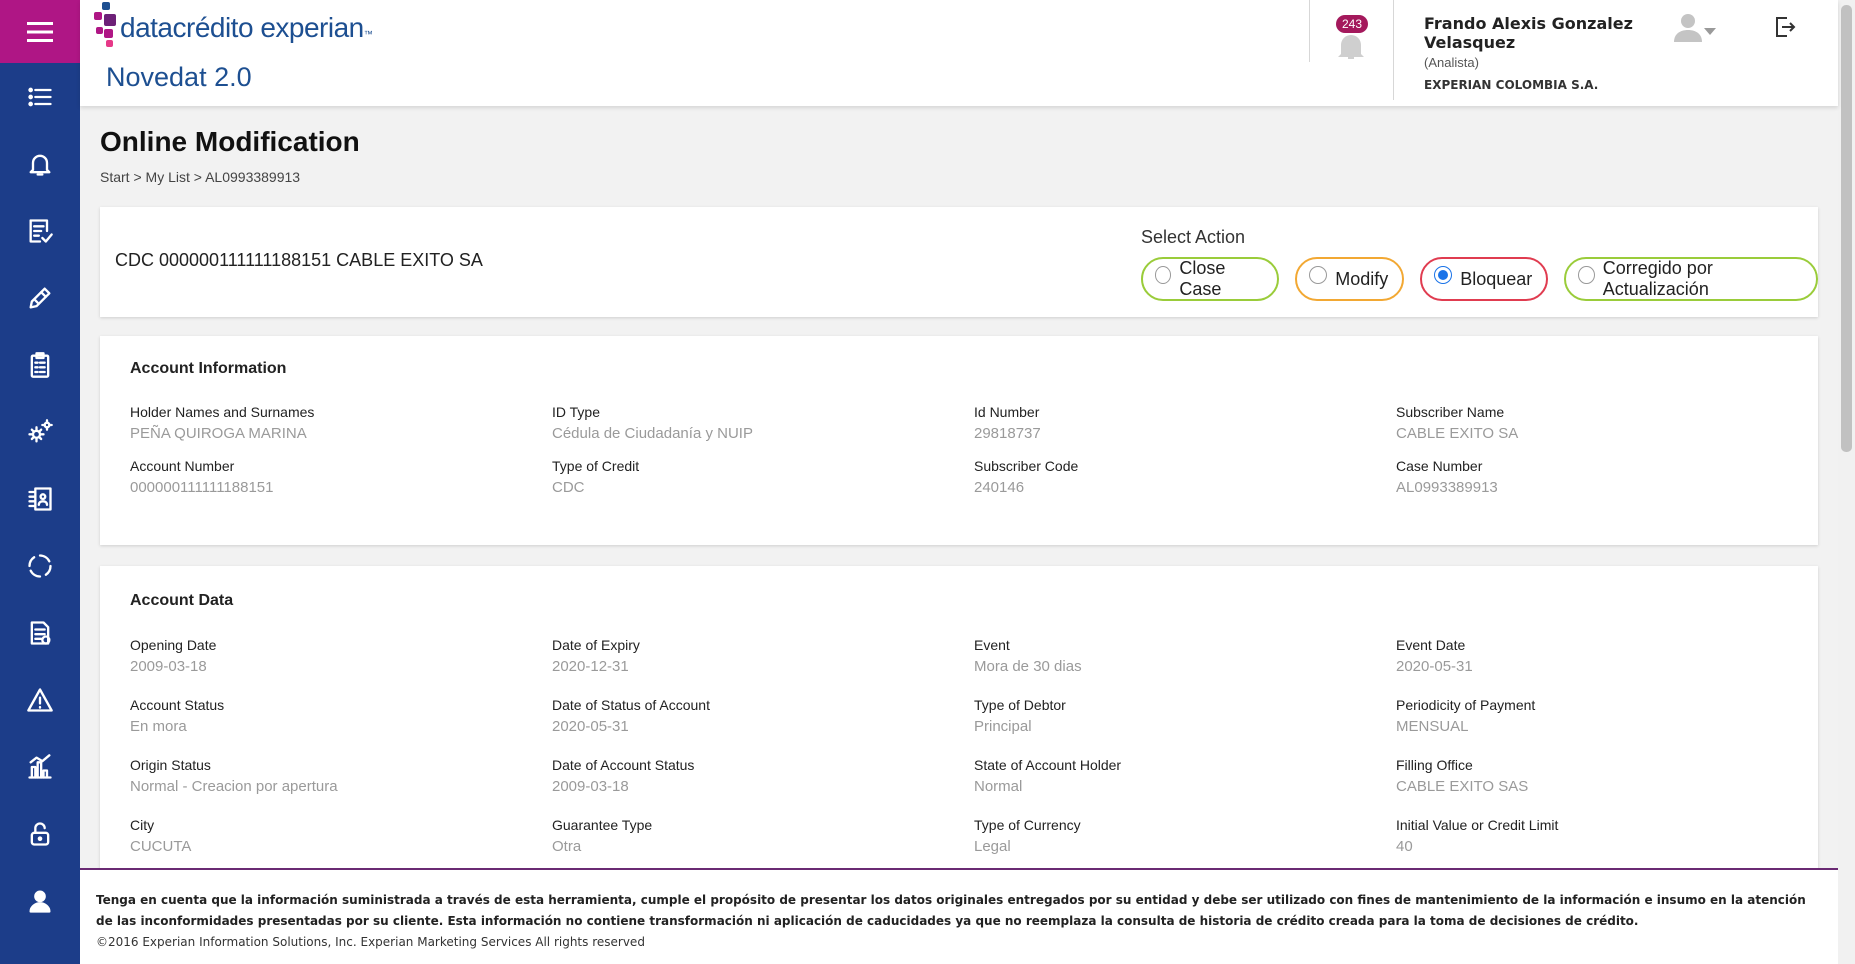 The height and width of the screenshot is (964, 1855). What do you see at coordinates (253, 177) in the screenshot?
I see `breadcrumb-current: AL0993389913` at bounding box center [253, 177].